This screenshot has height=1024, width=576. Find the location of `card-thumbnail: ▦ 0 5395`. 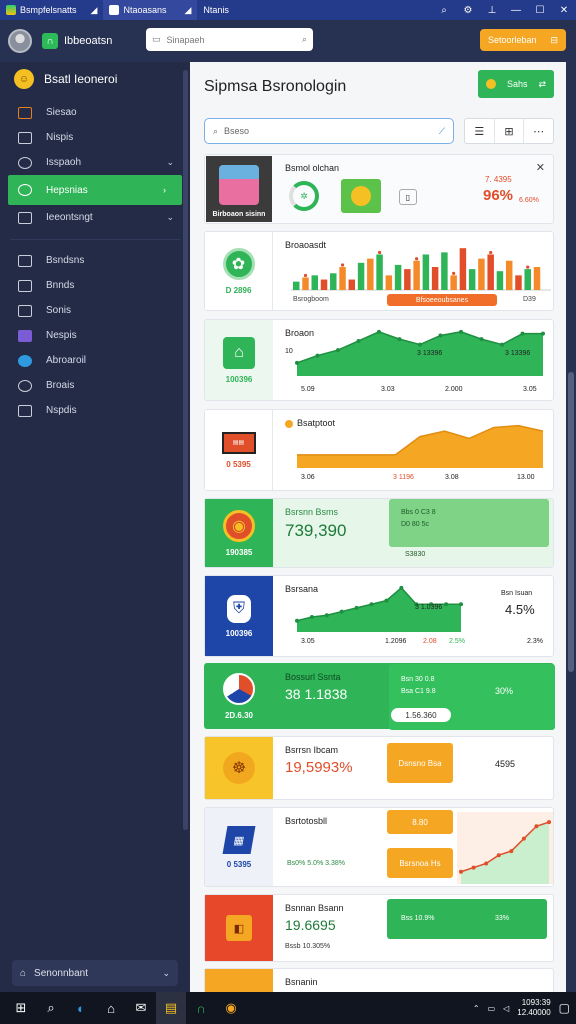

card-thumbnail: ▦ 0 5395 is located at coordinates (239, 847).